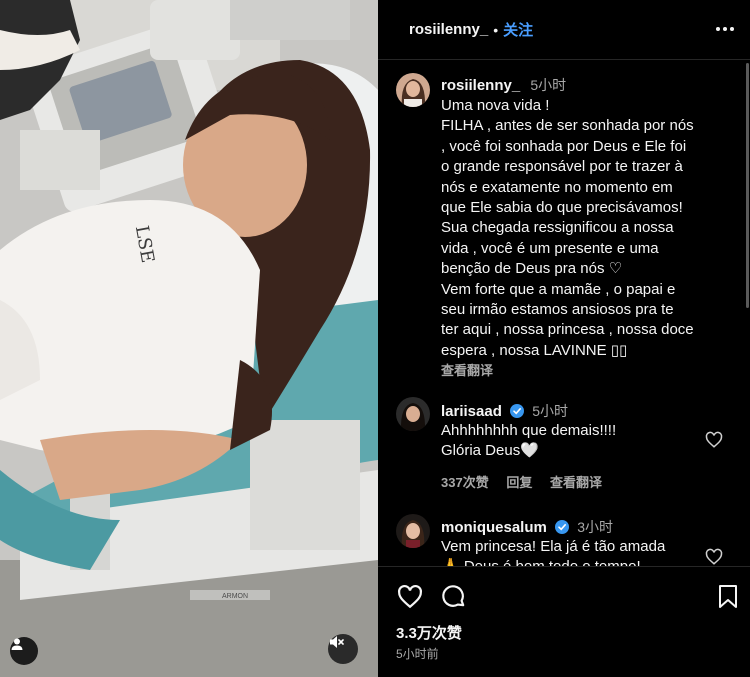  Describe the element at coordinates (494, 527) in the screenshot. I see `comment-username: moniquesalum` at that location.